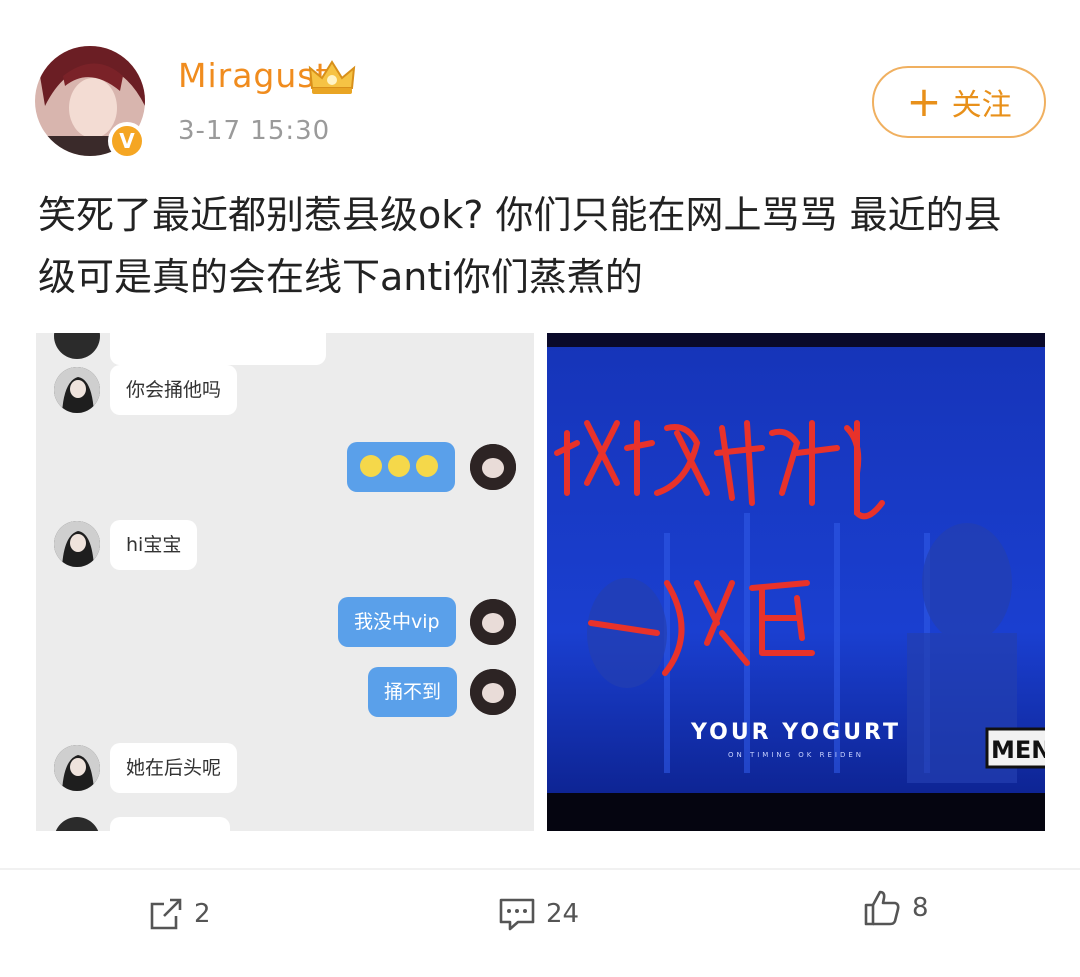 The image size is (1080, 977). Describe the element at coordinates (540, 869) in the screenshot. I see `action-divider` at that location.